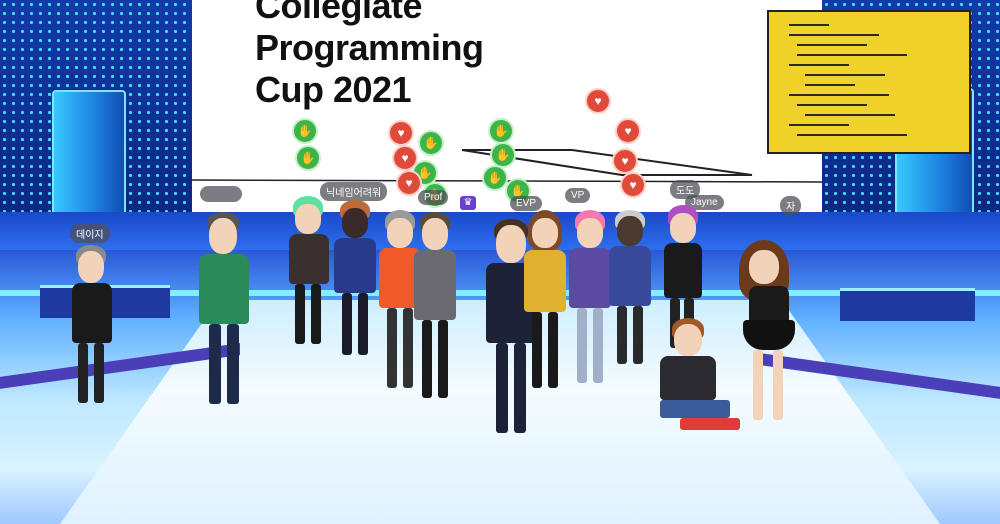  What do you see at coordinates (791, 205) in the screenshot?
I see `name-tag: 자` at bounding box center [791, 205].